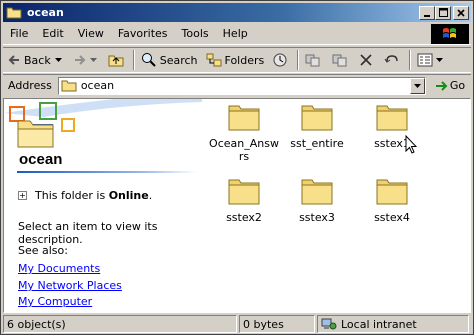  I want to click on back-arrow-icon, so click(13, 60).